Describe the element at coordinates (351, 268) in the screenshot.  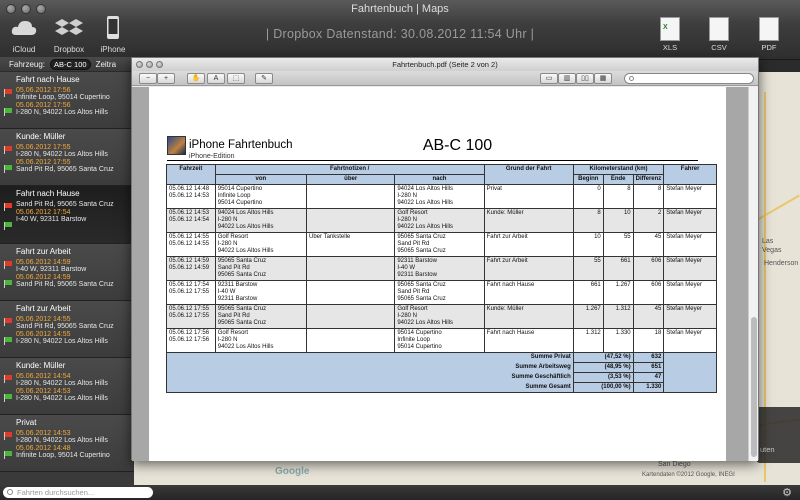
I see `via-cell` at that location.